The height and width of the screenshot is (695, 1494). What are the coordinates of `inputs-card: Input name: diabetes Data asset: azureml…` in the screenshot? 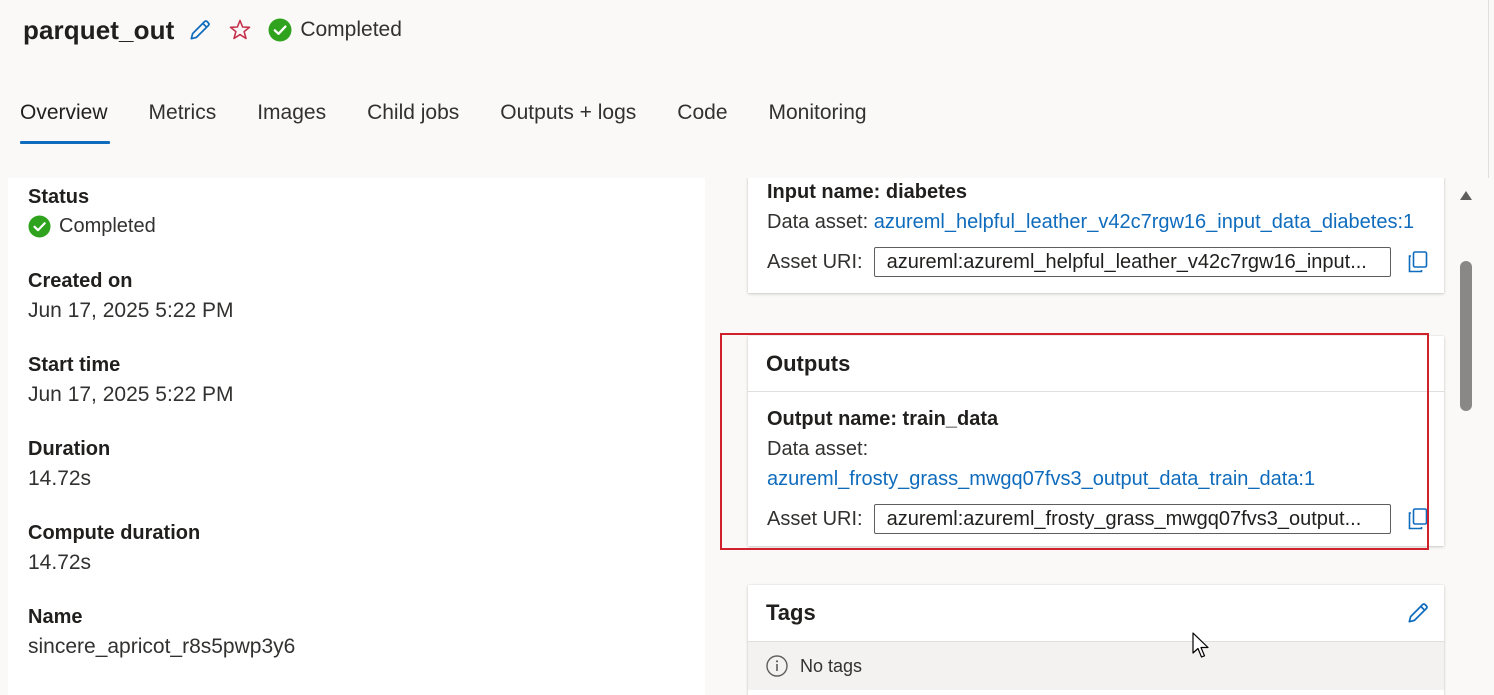 It's located at (1096, 235).